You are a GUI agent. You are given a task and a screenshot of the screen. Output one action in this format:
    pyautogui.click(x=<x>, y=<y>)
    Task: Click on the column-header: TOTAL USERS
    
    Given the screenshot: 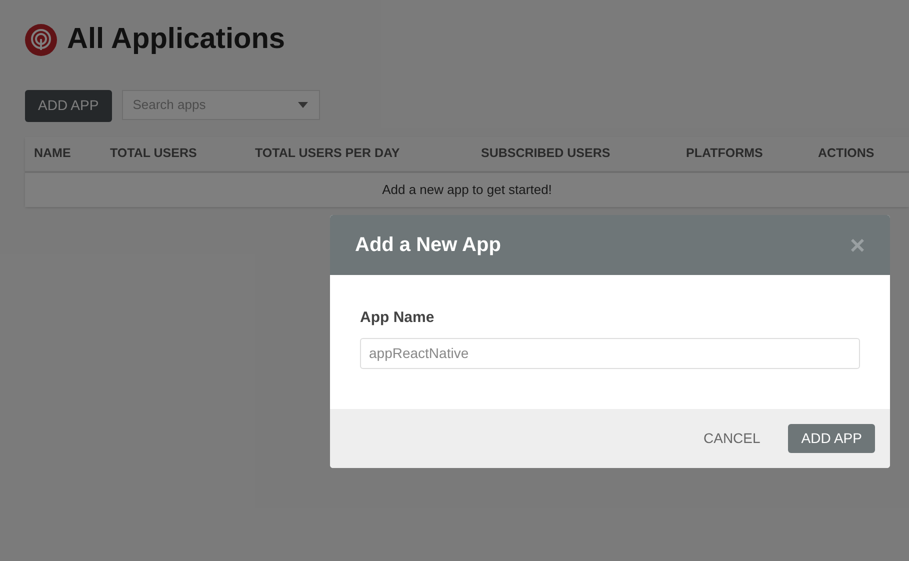 What is the action you would take?
    pyautogui.click(x=153, y=153)
    